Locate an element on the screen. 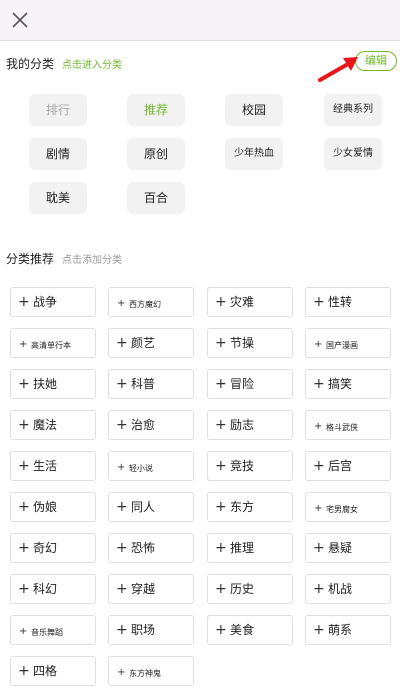 Image resolution: width=400 pixels, height=700 pixels. recommended-item: + 美食 is located at coordinates (250, 630).